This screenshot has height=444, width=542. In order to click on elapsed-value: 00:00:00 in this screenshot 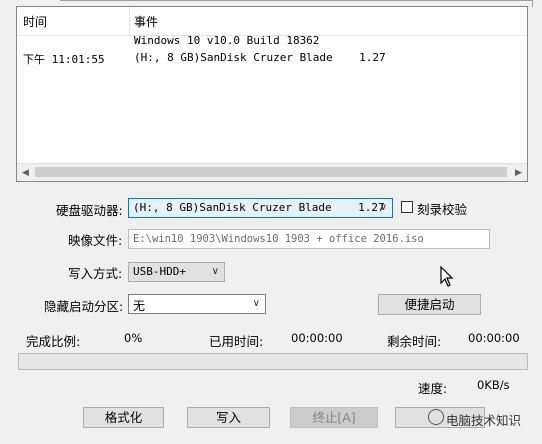, I will do `click(317, 338)`.